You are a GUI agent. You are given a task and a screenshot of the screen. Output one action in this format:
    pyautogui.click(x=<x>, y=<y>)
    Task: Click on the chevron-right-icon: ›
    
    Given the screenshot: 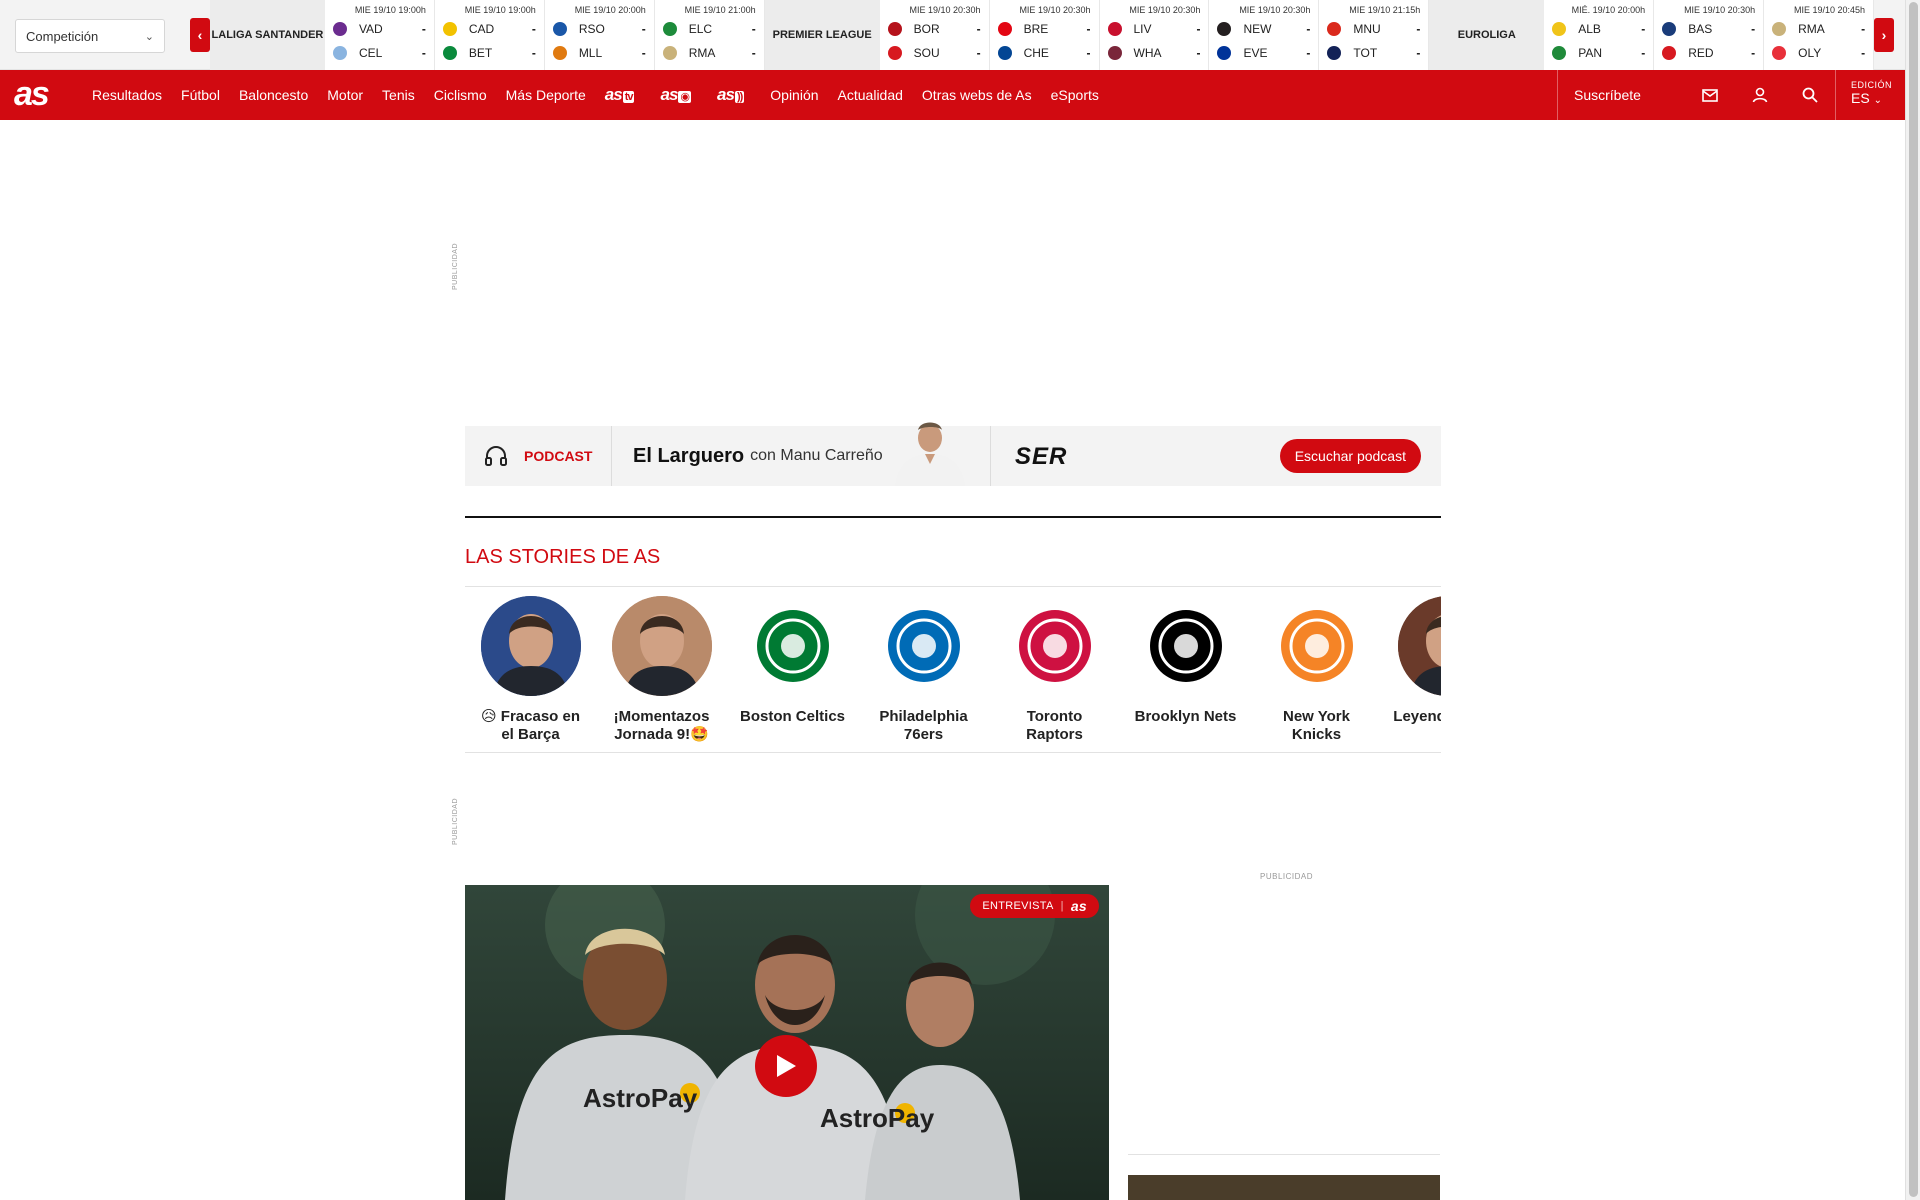 What is the action you would take?
    pyautogui.click(x=1884, y=35)
    